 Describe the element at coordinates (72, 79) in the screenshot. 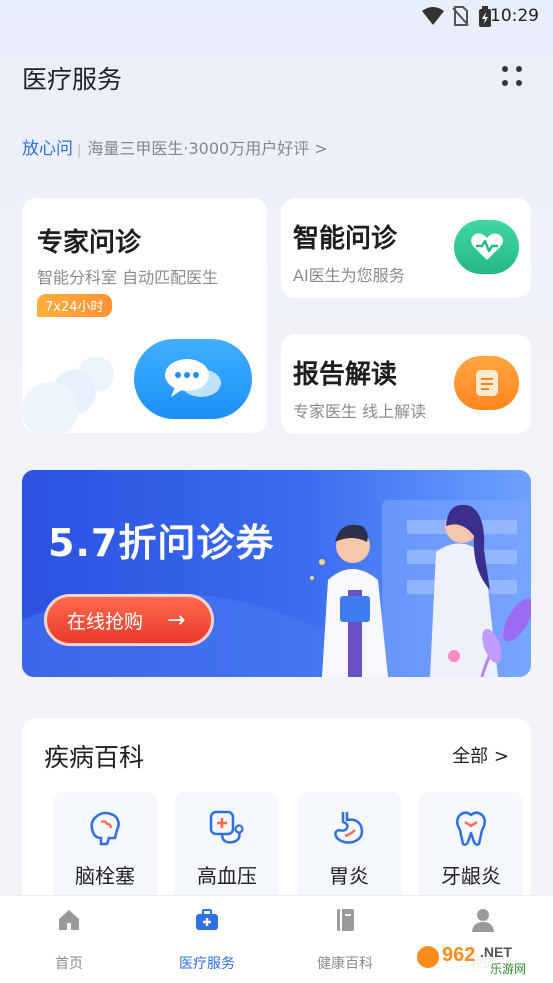

I see `page-title: 医疗服务` at that location.